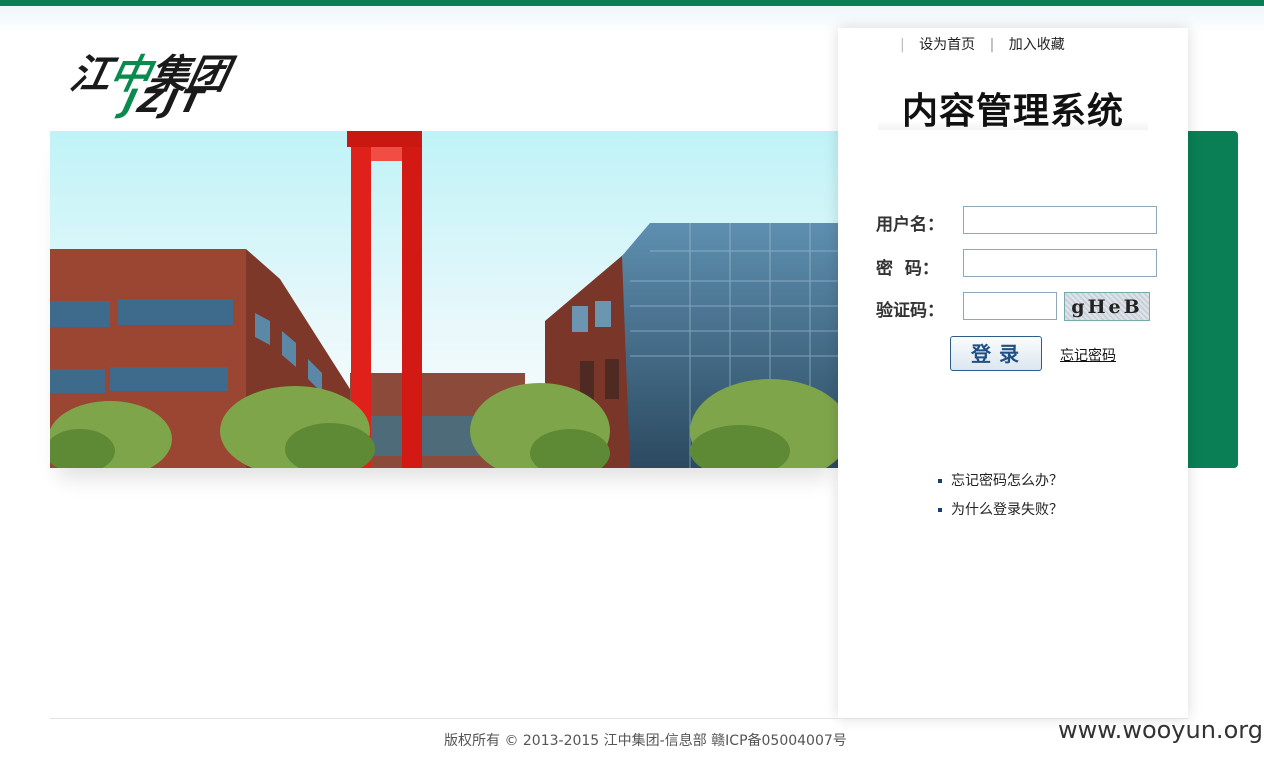 The image size is (1264, 758). What do you see at coordinates (1088, 355) in the screenshot?
I see `forgot-password-link: 忘记密码` at bounding box center [1088, 355].